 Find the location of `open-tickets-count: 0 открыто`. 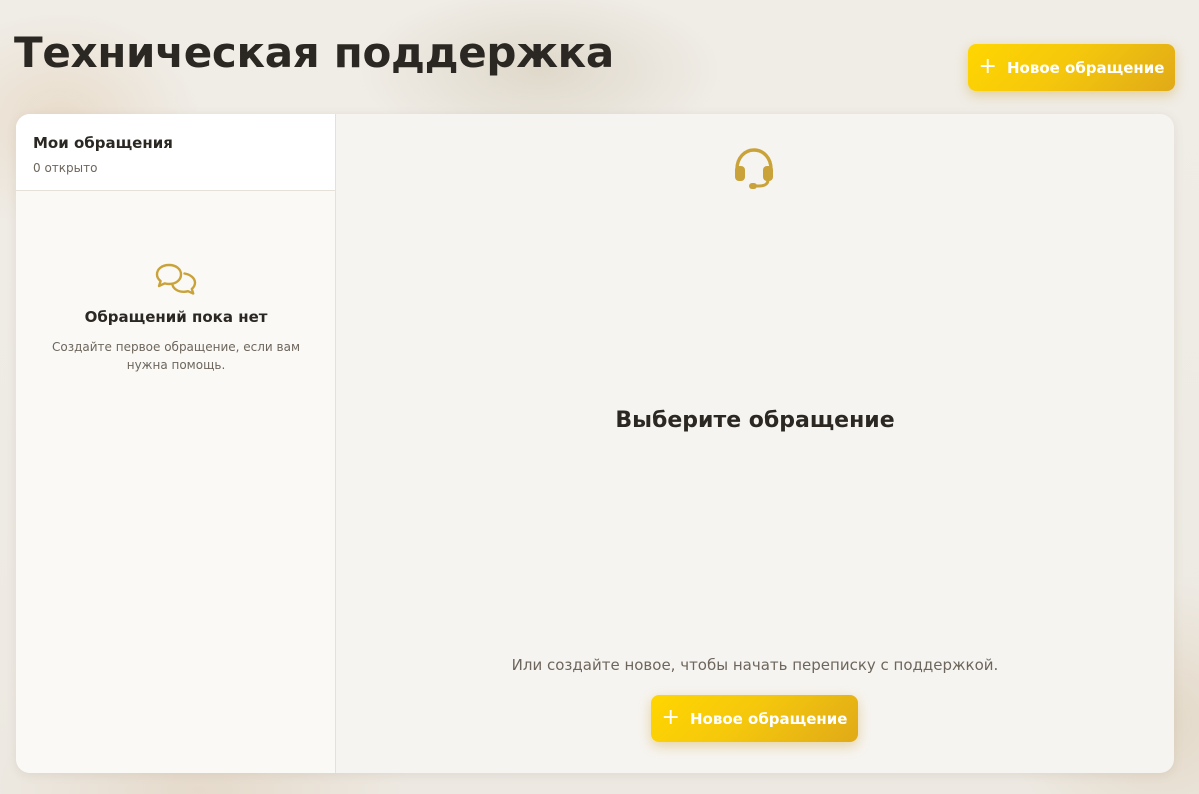

open-tickets-count: 0 открыто is located at coordinates (65, 168).